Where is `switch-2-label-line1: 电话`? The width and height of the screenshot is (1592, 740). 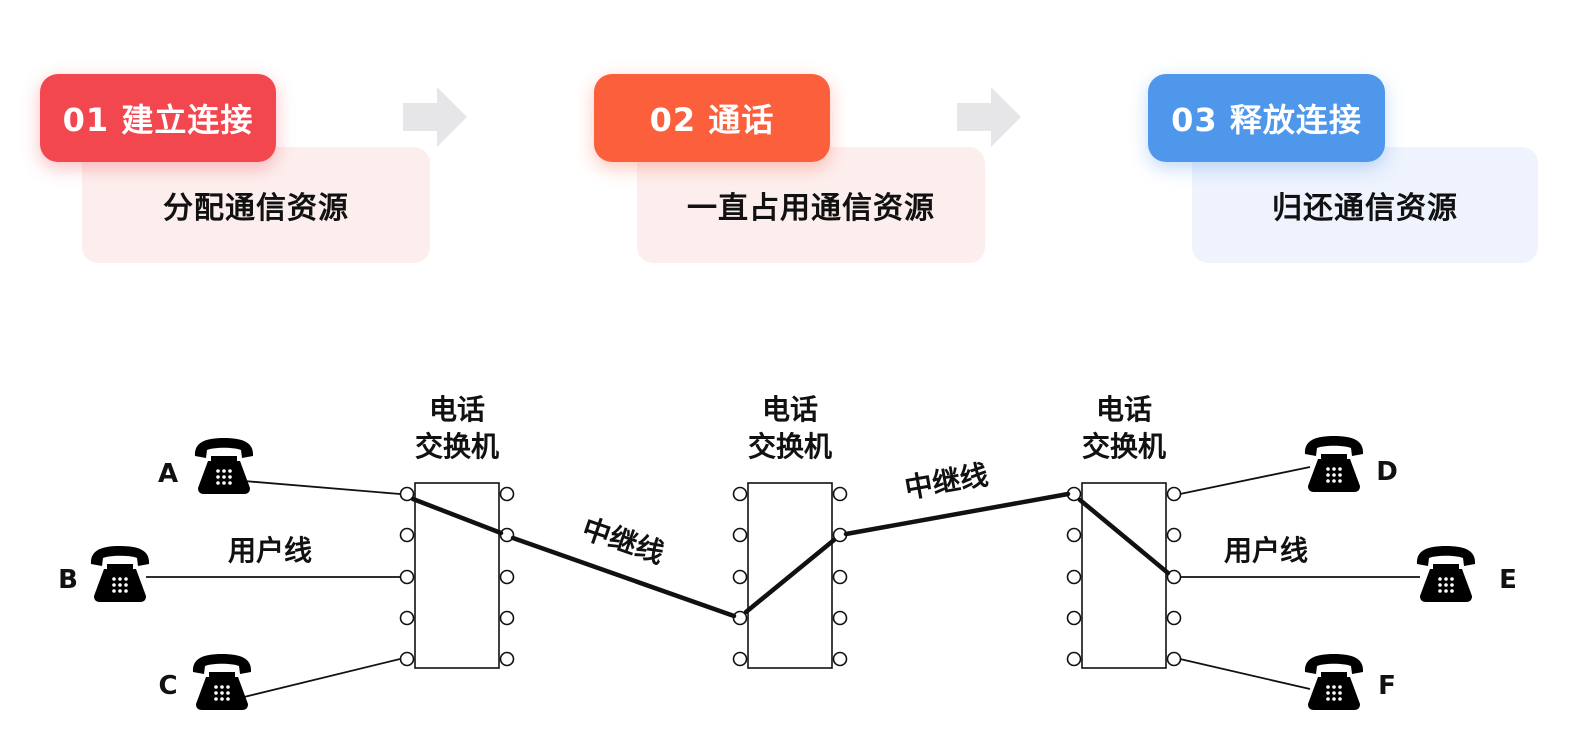 switch-2-label-line1: 电话 is located at coordinates (790, 409).